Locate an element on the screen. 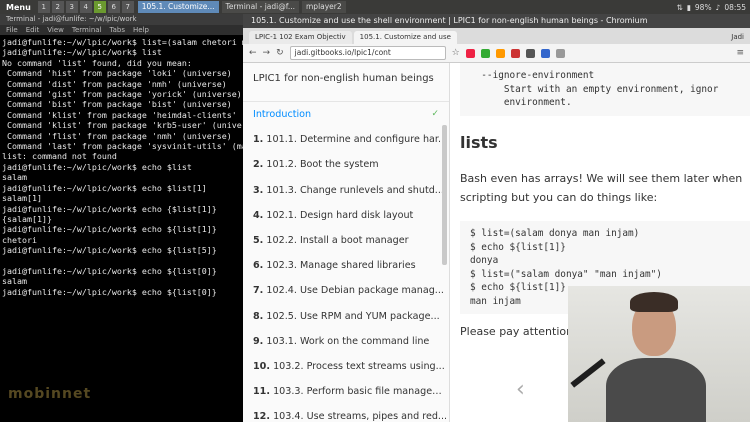 This screenshot has width=750, height=422. workspace-switcher: 1234567 is located at coordinates (86, 7).